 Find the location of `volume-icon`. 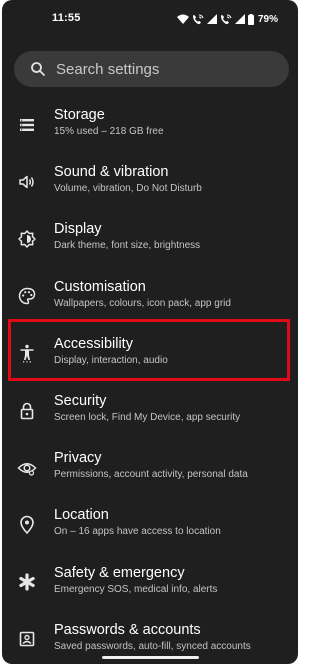

volume-icon is located at coordinates (27, 182).